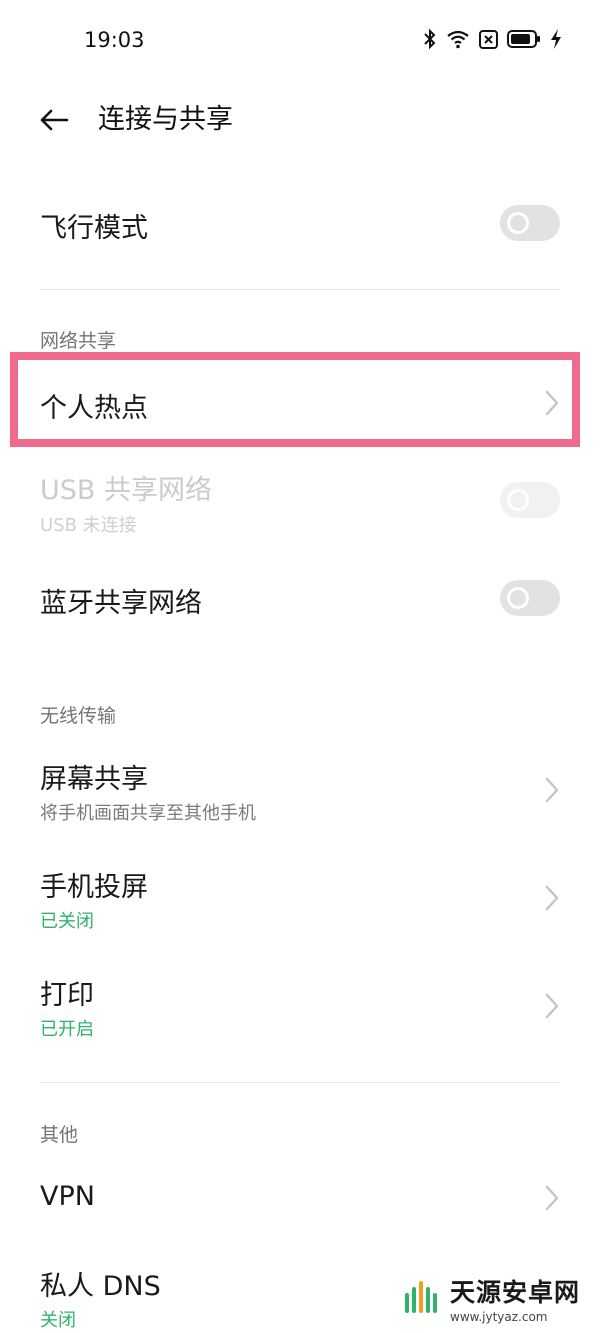 This screenshot has height=1333, width=600. What do you see at coordinates (67, 995) in the screenshot?
I see `print-label: 打印` at bounding box center [67, 995].